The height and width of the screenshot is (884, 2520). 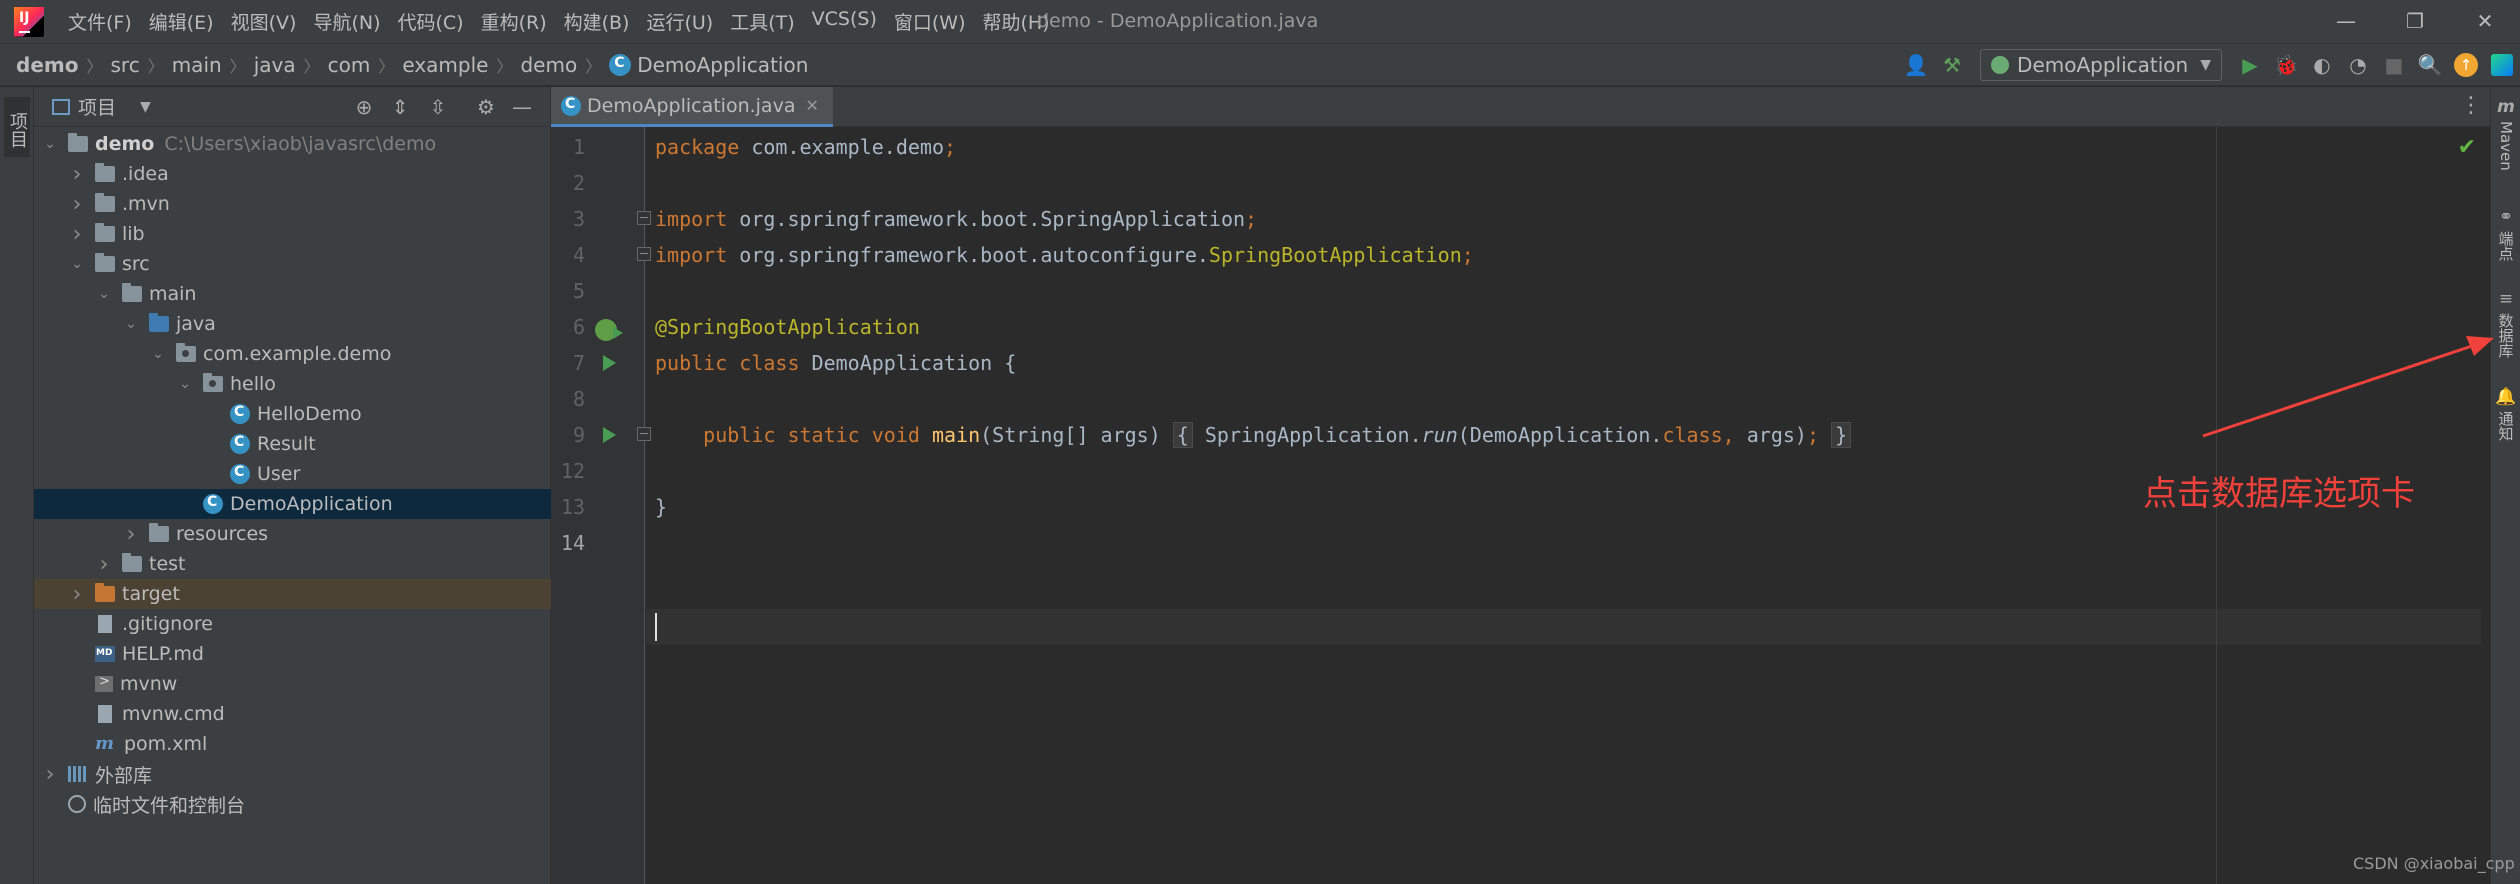 What do you see at coordinates (692, 107) in the screenshot?
I see `tab-demoapplication-java: DemoApplication.java ✕` at bounding box center [692, 107].